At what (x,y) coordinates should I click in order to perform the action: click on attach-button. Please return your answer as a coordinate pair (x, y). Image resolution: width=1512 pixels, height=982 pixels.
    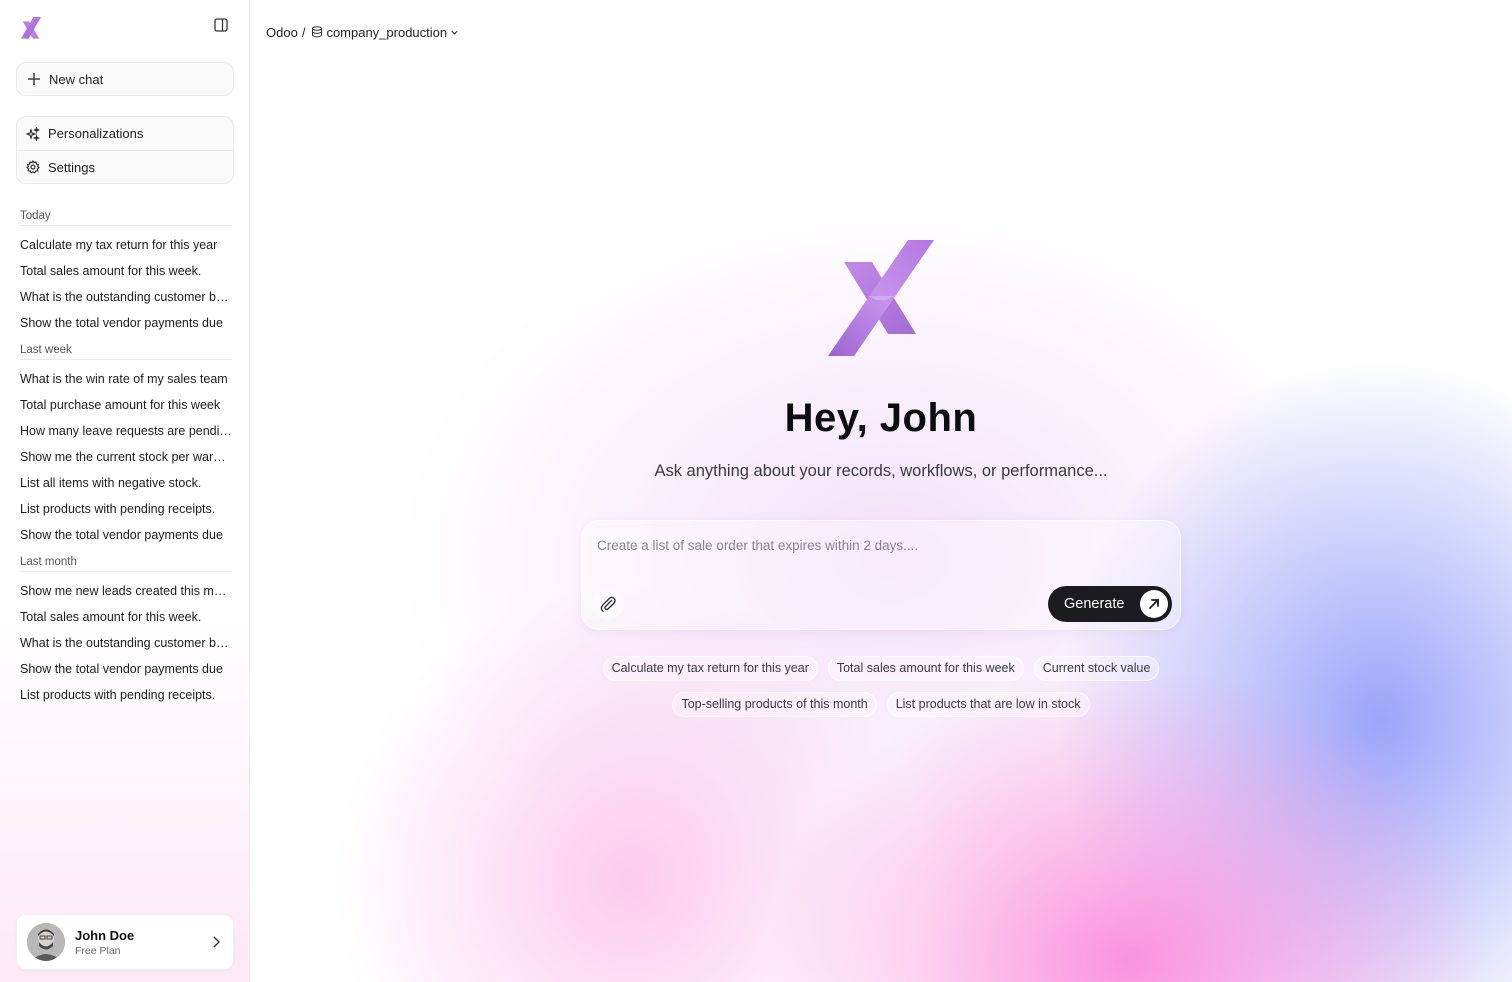
    Looking at the image, I should click on (608, 604).